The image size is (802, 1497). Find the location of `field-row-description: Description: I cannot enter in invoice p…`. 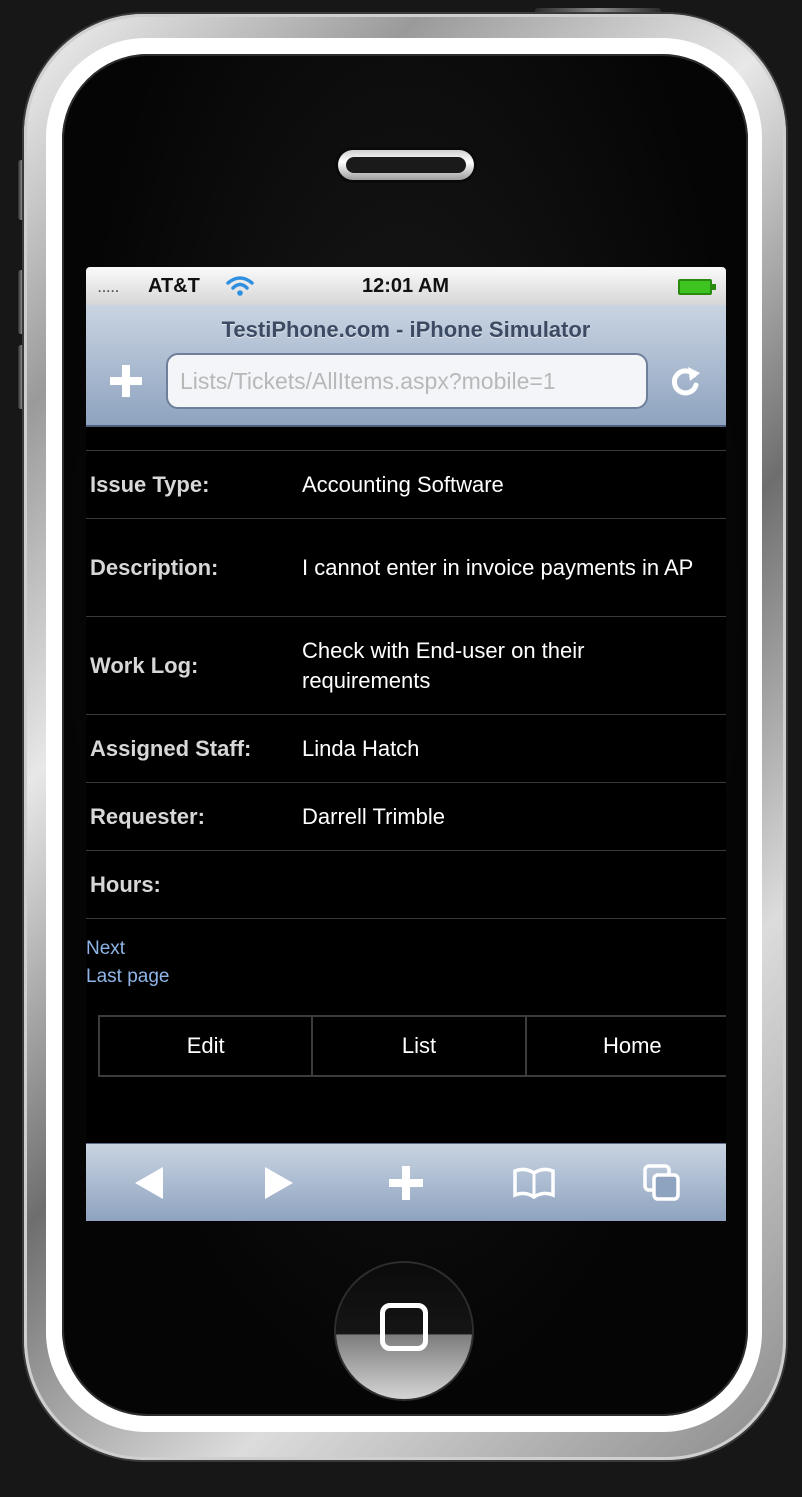

field-row-description: Description: I cannot enter in invoice p… is located at coordinates (406, 568).